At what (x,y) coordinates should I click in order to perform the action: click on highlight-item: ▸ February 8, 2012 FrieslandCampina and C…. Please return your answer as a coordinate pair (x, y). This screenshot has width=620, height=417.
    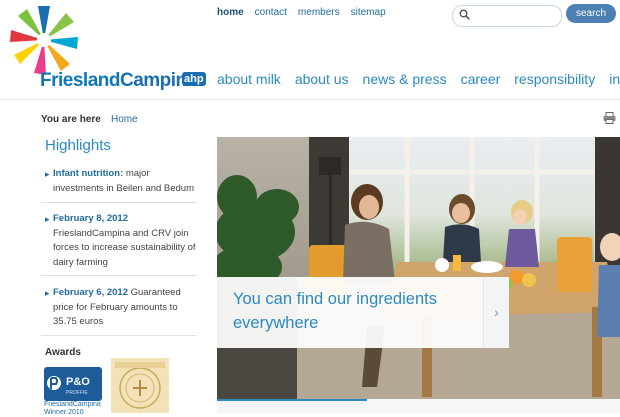
    Looking at the image, I should click on (123, 241).